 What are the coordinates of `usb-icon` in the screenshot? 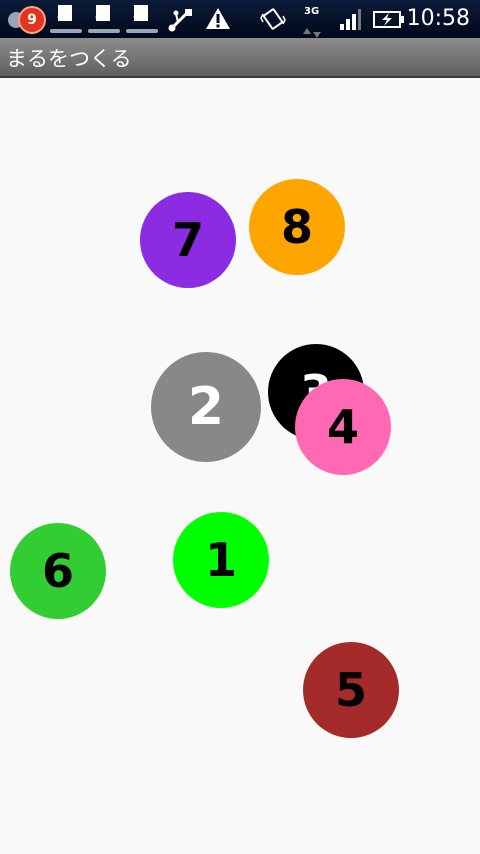 It's located at (180, 20).